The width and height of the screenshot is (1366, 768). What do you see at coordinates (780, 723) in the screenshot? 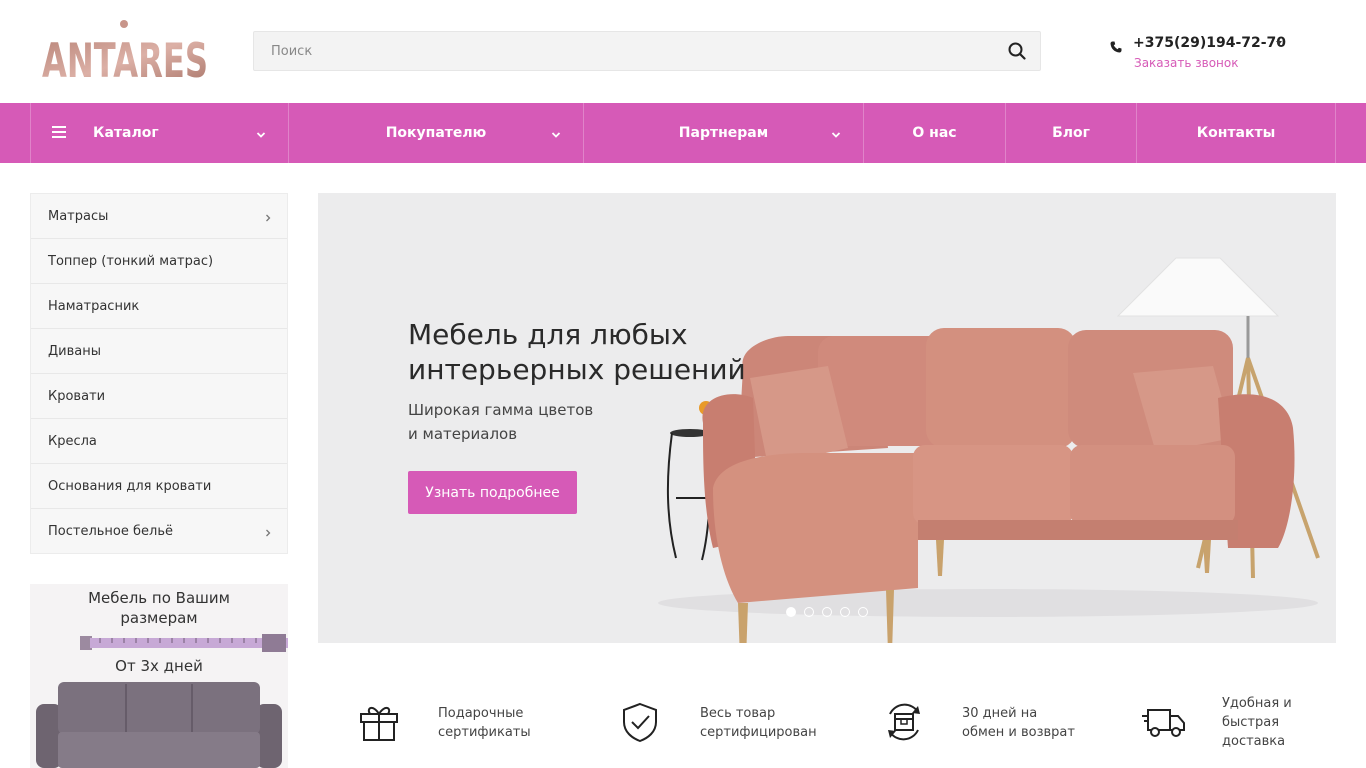
I see `feature-text: Весь товар сертифицирован` at bounding box center [780, 723].